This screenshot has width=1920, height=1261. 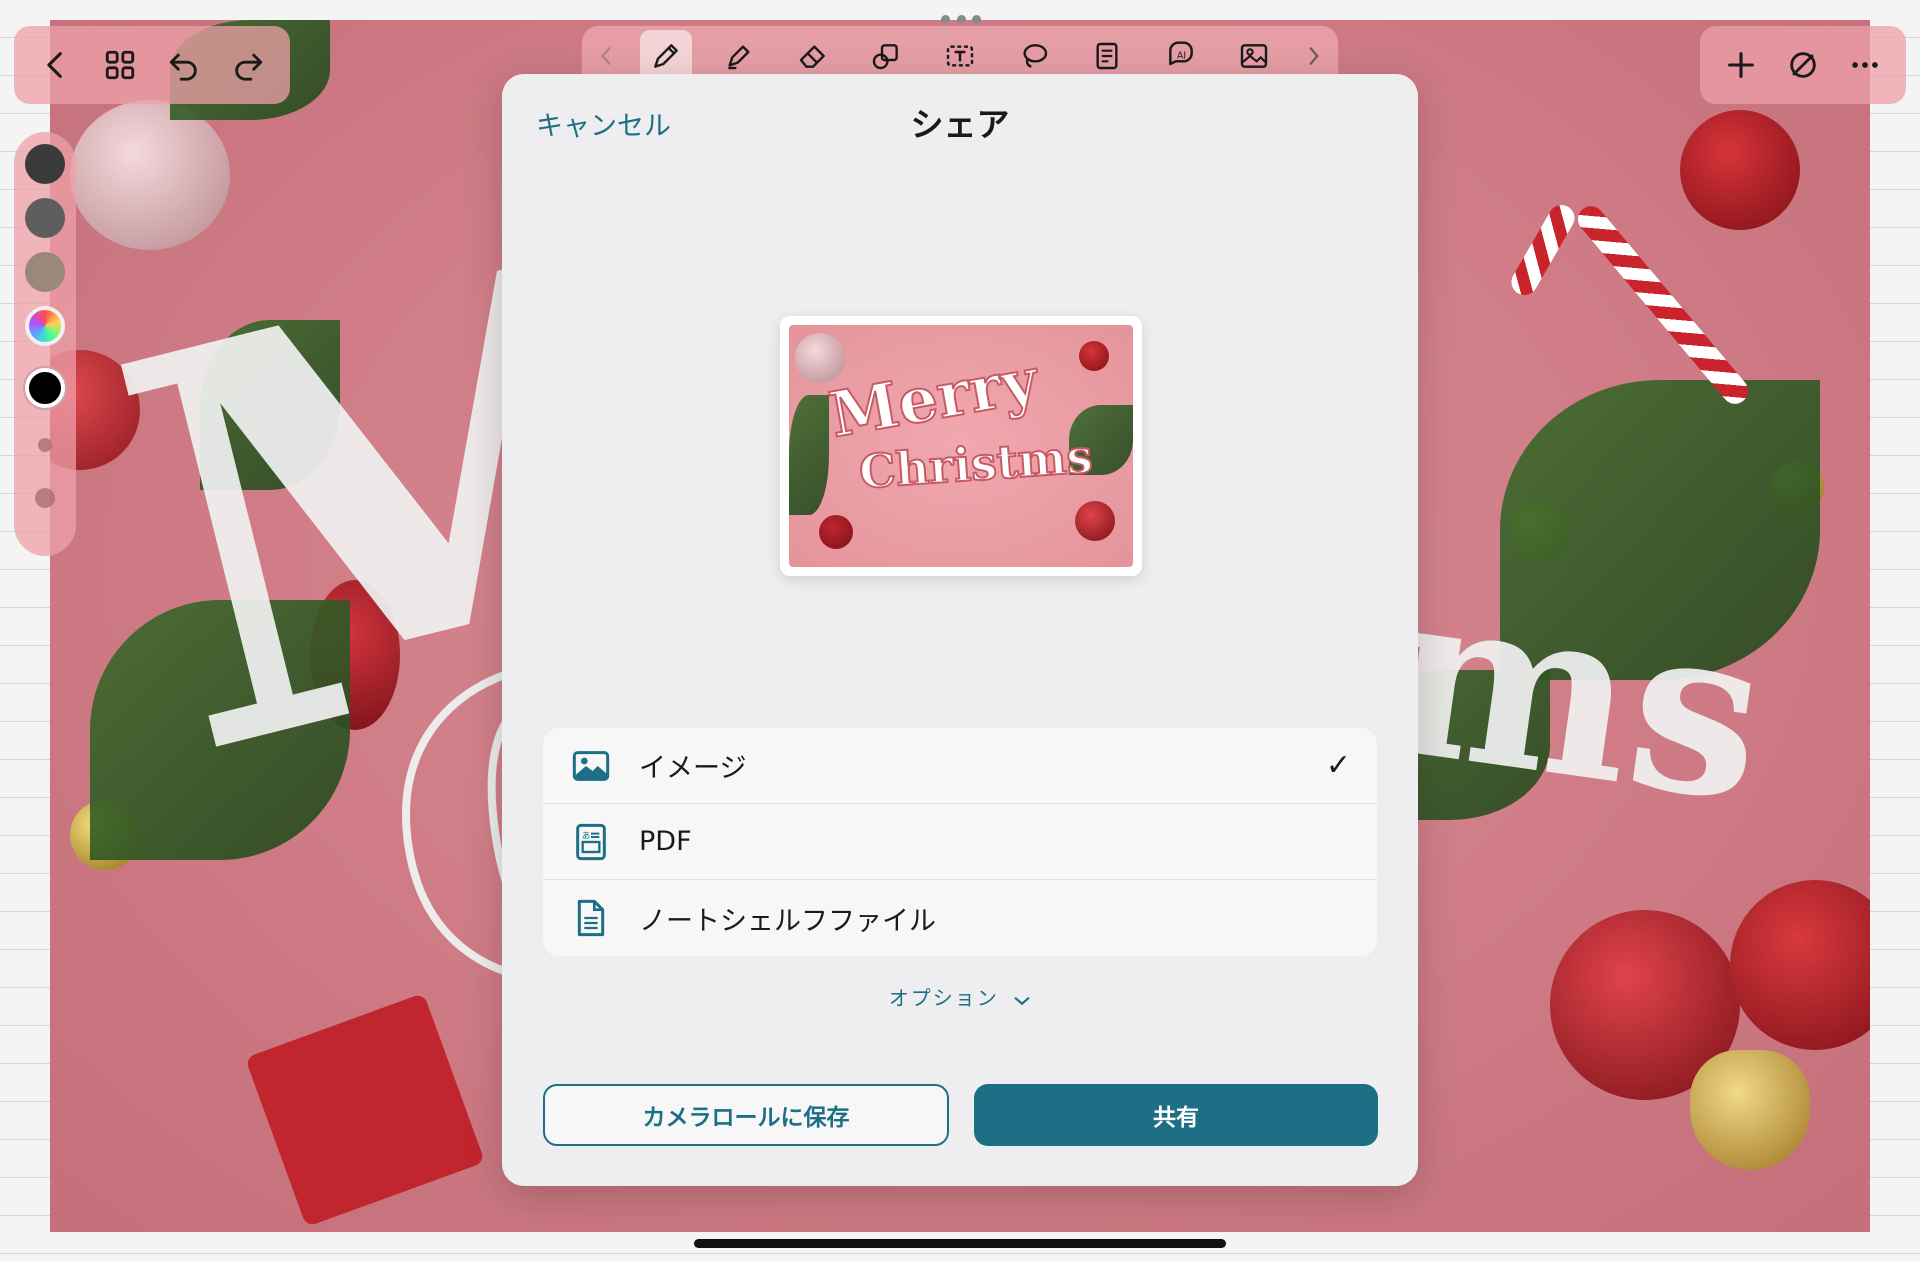 What do you see at coordinates (184, 65) in the screenshot?
I see `undo-icon` at bounding box center [184, 65].